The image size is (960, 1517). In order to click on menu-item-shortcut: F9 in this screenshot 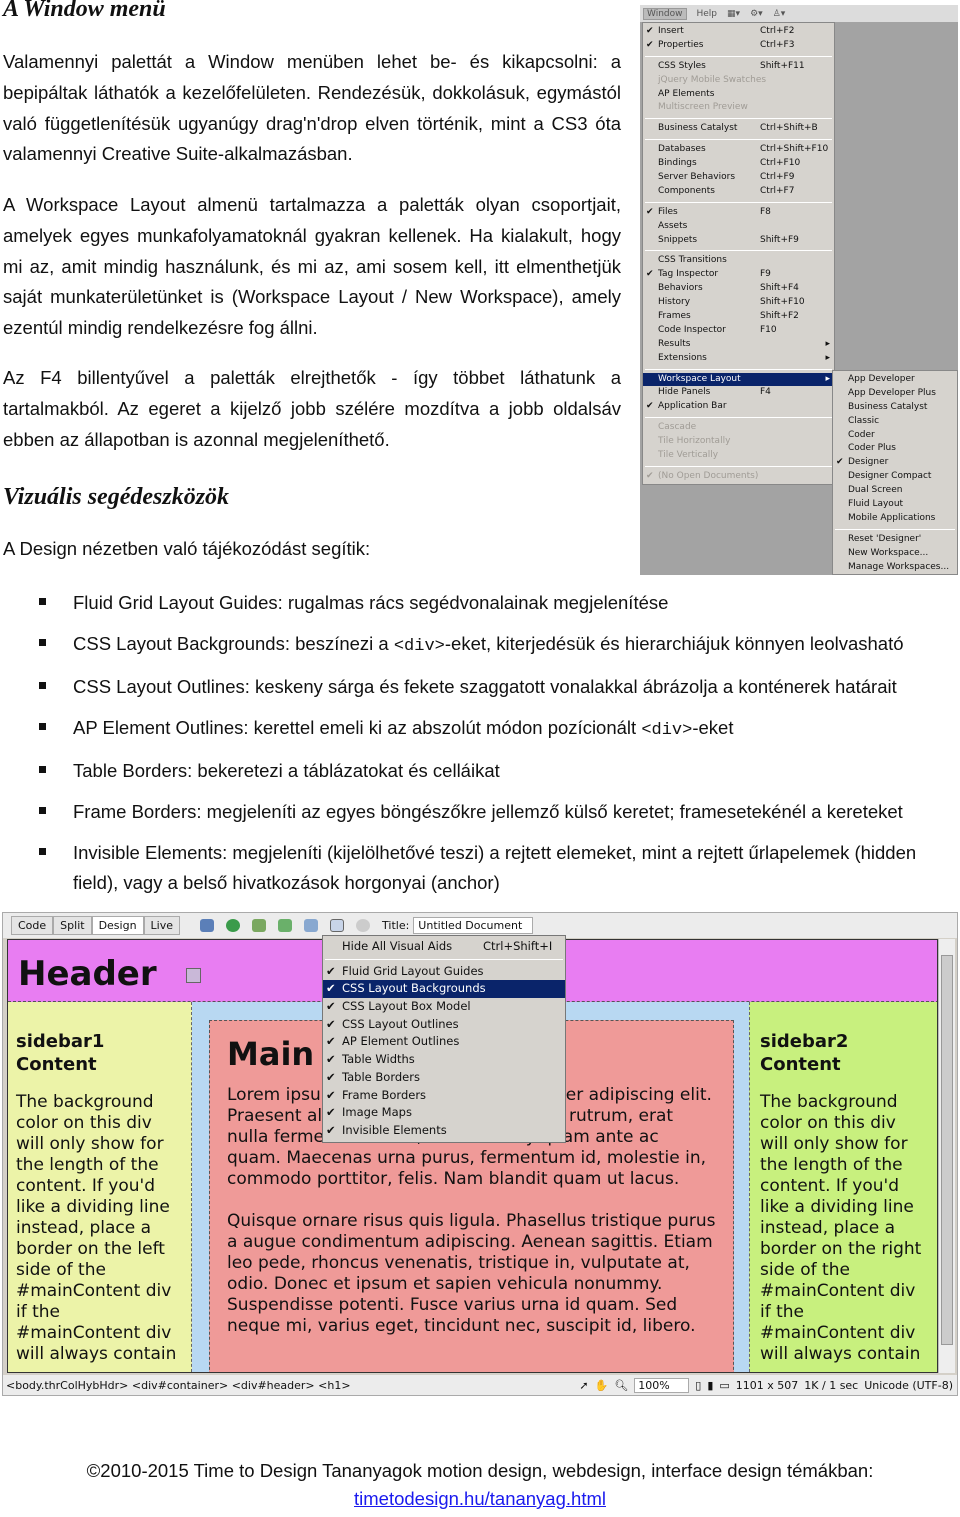, I will do `click(765, 274)`.